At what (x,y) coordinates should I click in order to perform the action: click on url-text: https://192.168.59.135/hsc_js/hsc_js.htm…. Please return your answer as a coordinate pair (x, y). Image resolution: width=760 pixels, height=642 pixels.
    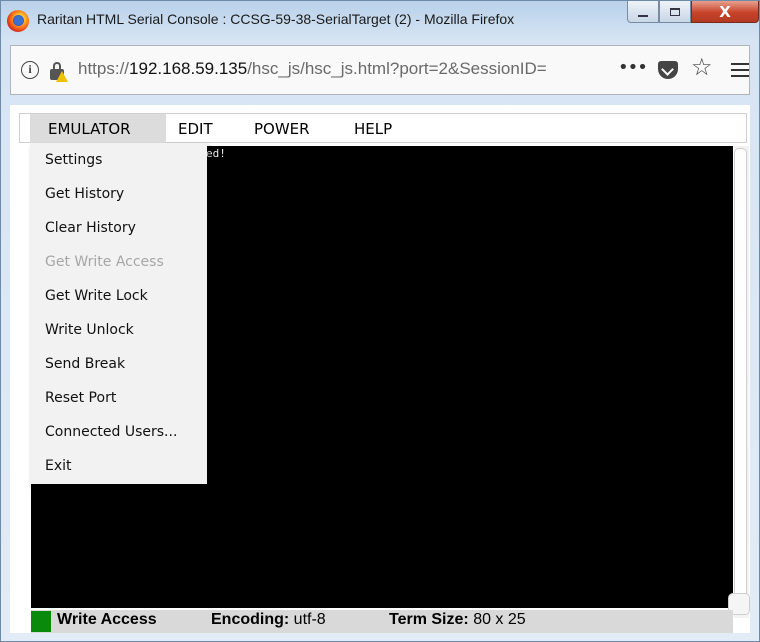
    Looking at the image, I should click on (342, 69).